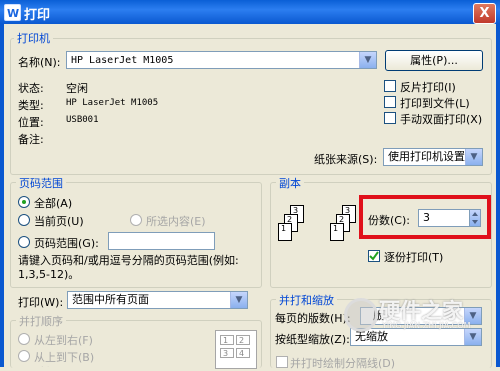 Image resolution: width=500 pixels, height=371 pixels. Describe the element at coordinates (37, 15) in the screenshot. I see `window-title: 打印` at that location.